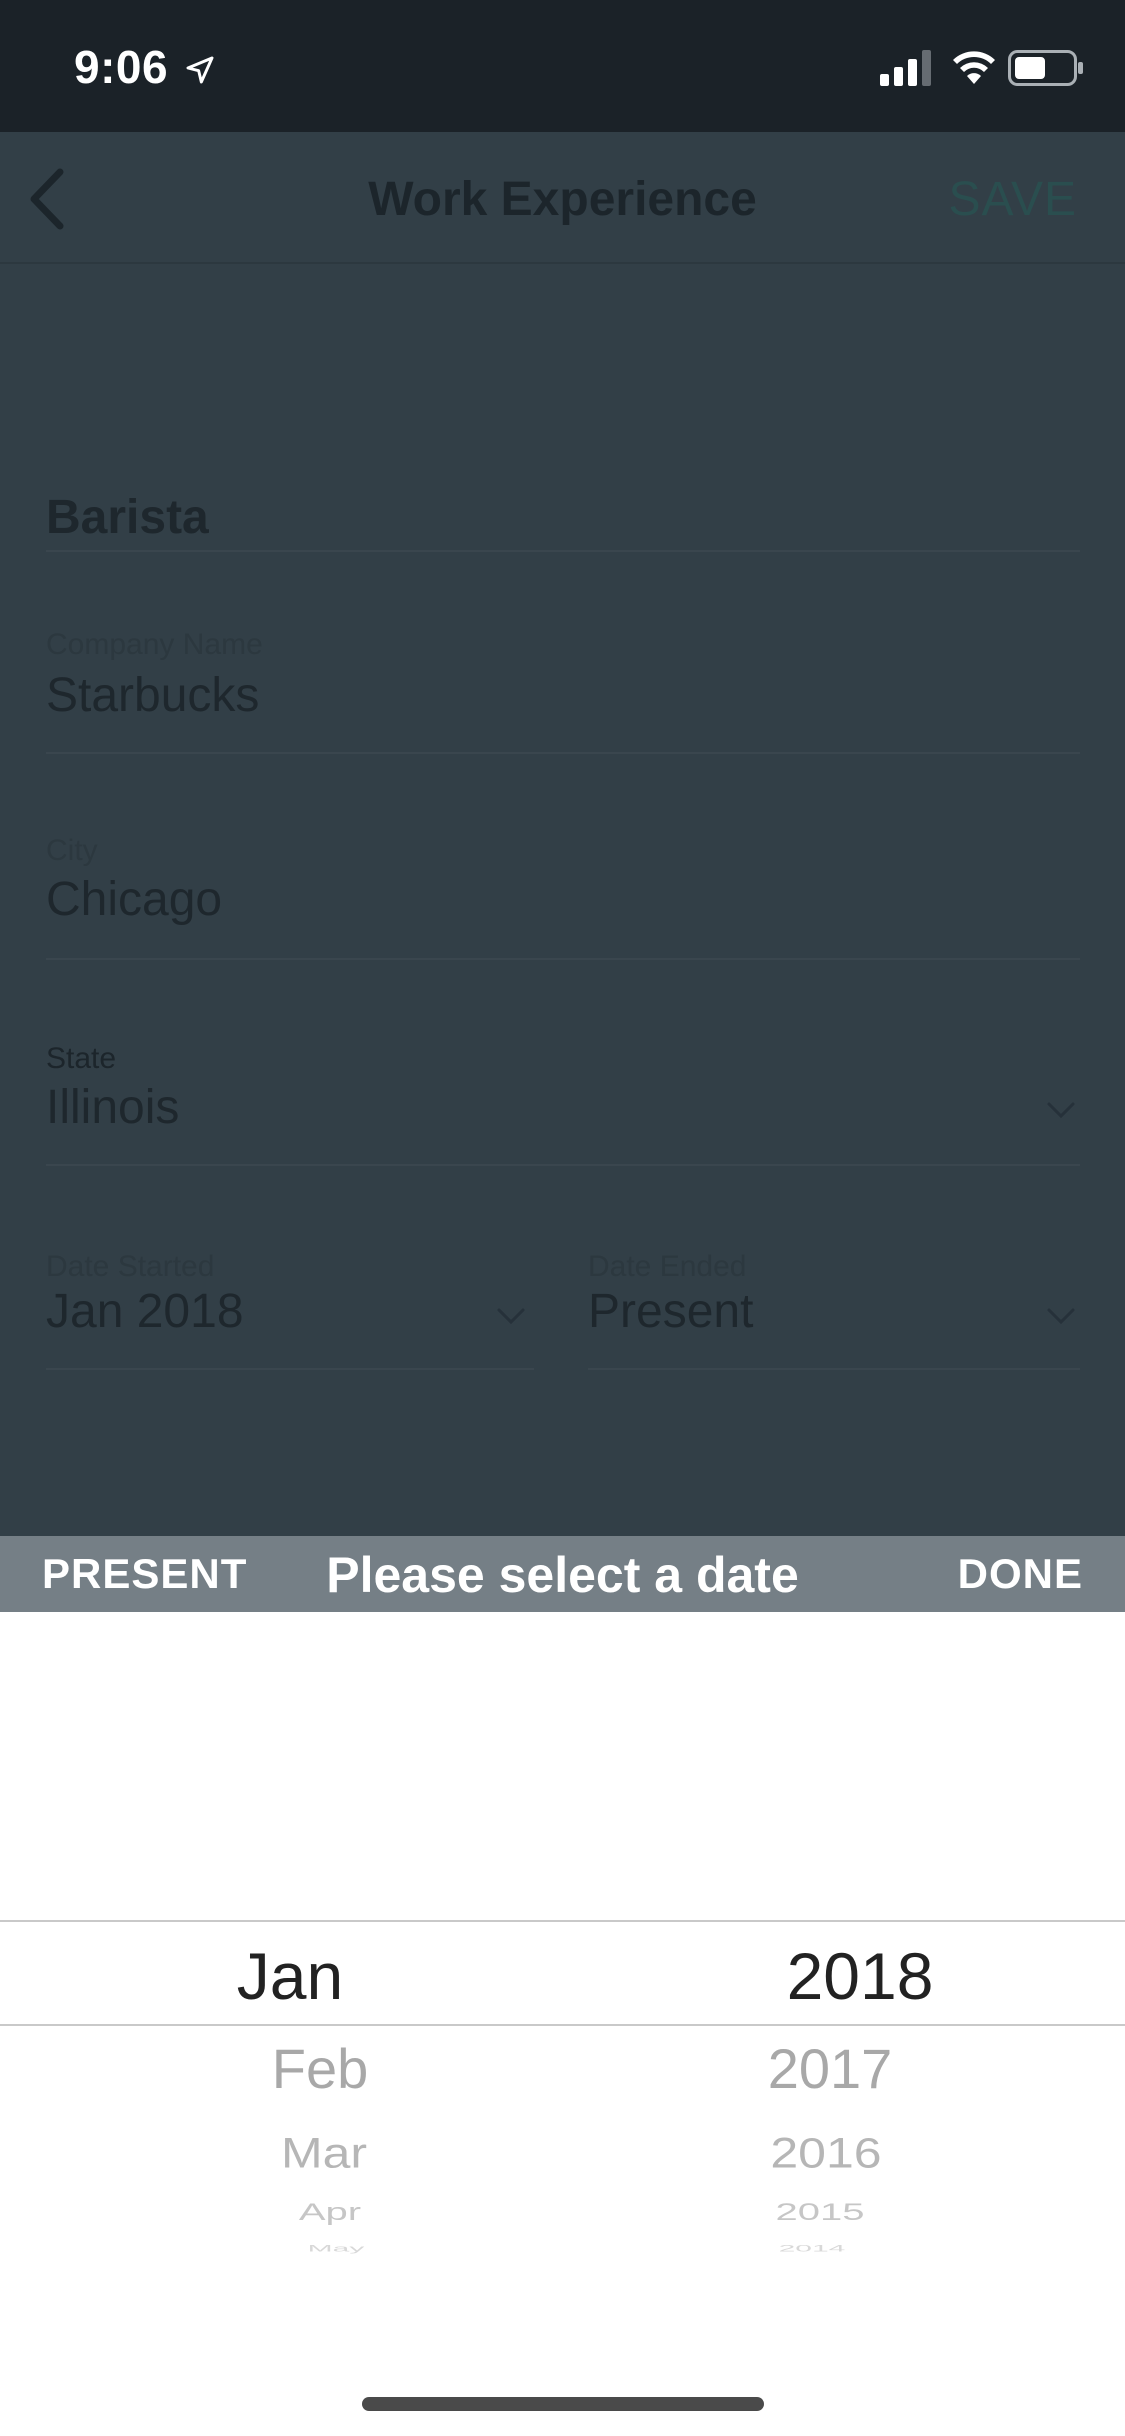  Describe the element at coordinates (134, 899) in the screenshot. I see `city-value: Chicago` at that location.